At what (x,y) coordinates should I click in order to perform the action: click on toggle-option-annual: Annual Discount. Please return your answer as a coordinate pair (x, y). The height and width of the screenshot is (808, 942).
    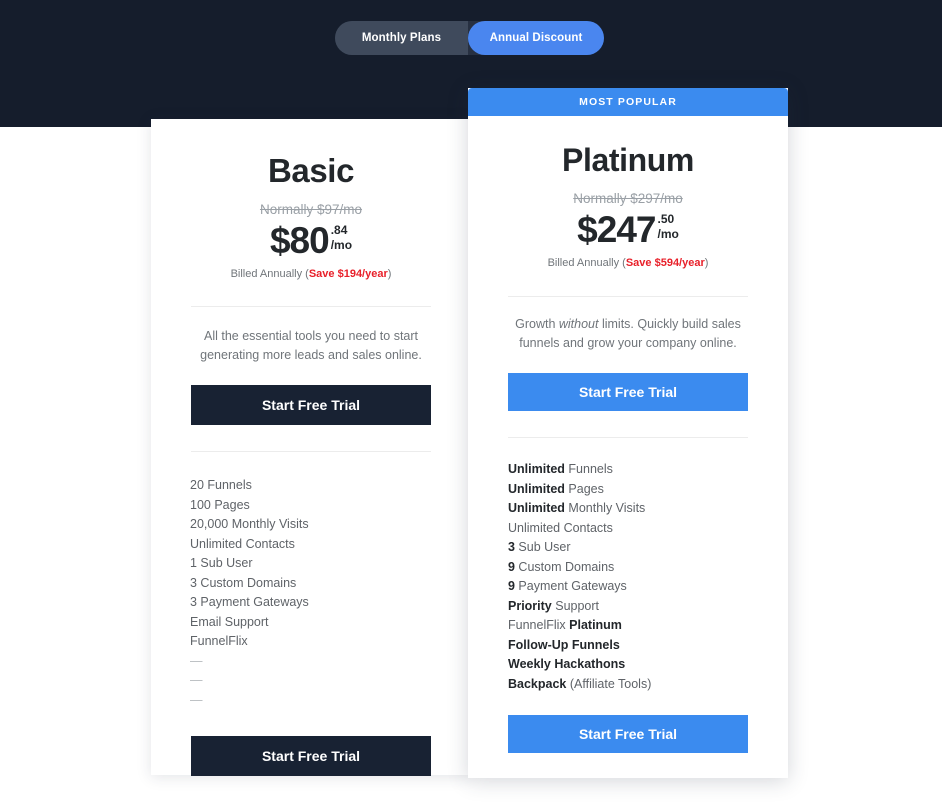
    Looking at the image, I should click on (536, 38).